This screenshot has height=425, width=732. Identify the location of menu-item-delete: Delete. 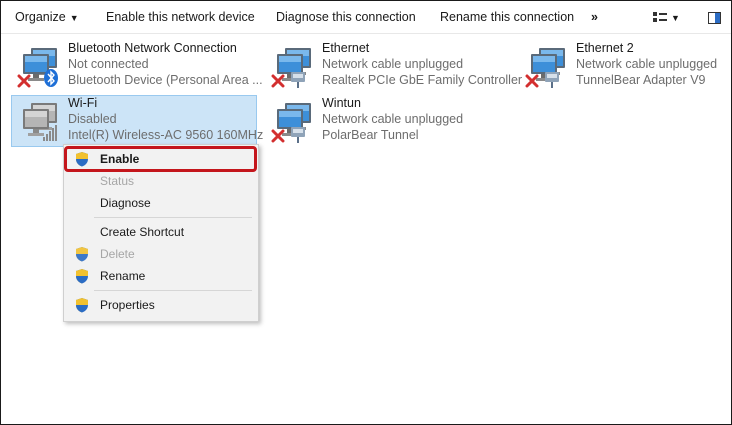
(161, 254).